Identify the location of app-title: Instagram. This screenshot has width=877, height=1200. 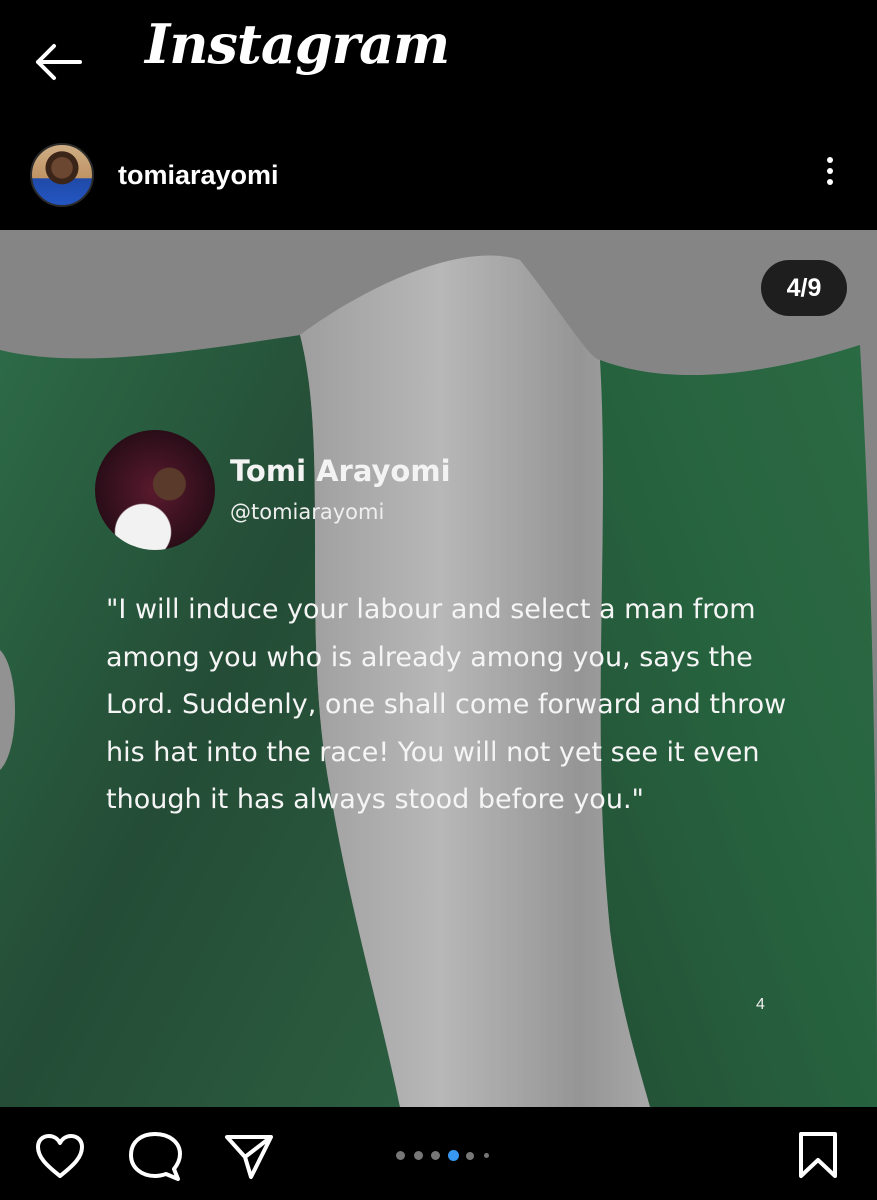
(297, 44).